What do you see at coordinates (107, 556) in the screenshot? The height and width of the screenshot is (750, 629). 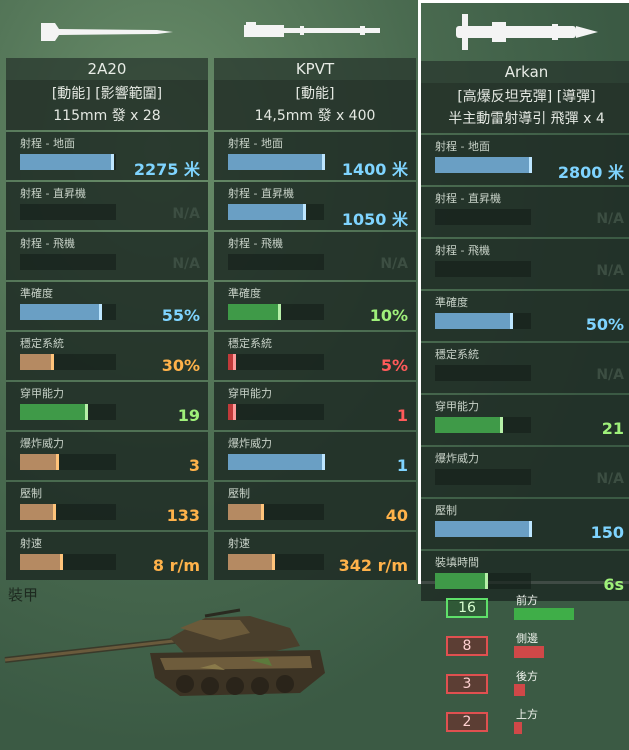 I see `stat-row: 射速 8 r/m` at bounding box center [107, 556].